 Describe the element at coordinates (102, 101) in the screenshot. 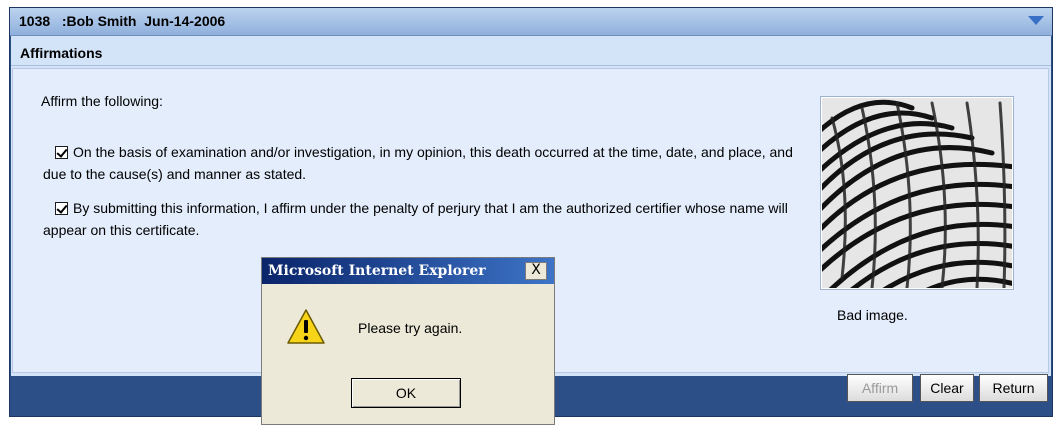

I see `affirm-intro: Affirm the following:` at that location.